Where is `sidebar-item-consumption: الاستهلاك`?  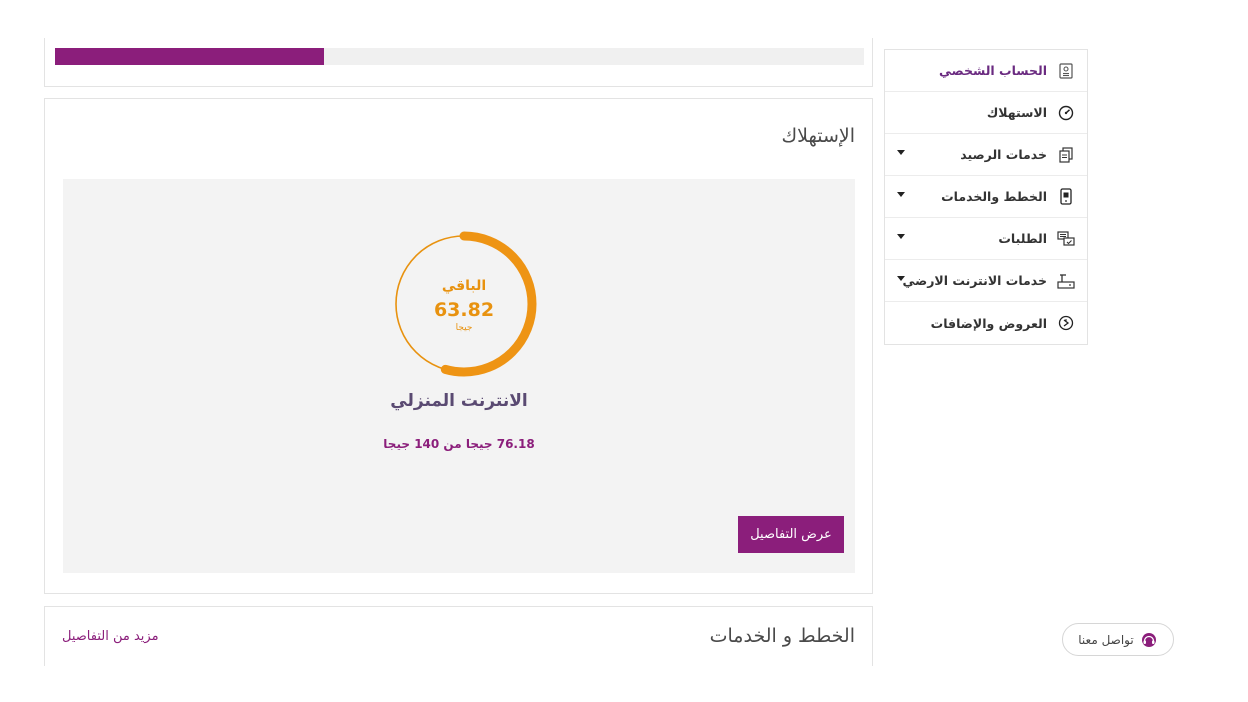 sidebar-item-consumption: الاستهلاك is located at coordinates (986, 113).